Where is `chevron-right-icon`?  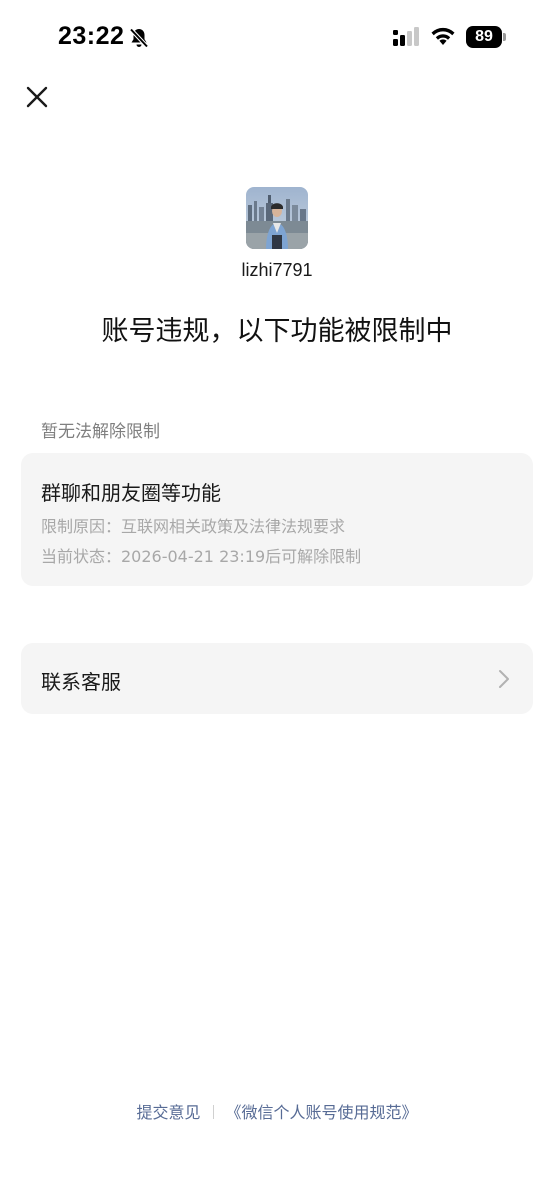
chevron-right-icon is located at coordinates (504, 679).